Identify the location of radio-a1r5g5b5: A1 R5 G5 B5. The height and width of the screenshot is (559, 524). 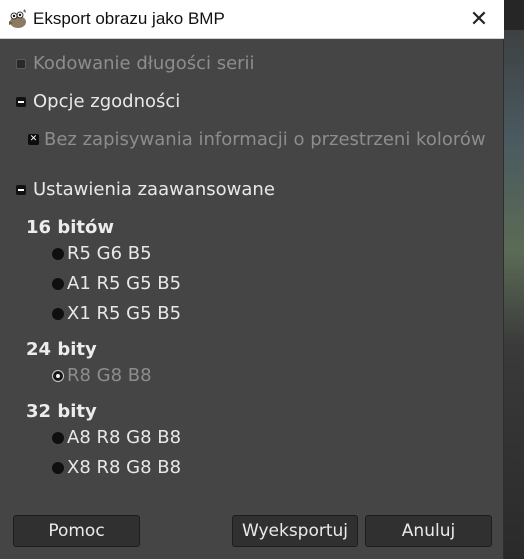
(116, 283).